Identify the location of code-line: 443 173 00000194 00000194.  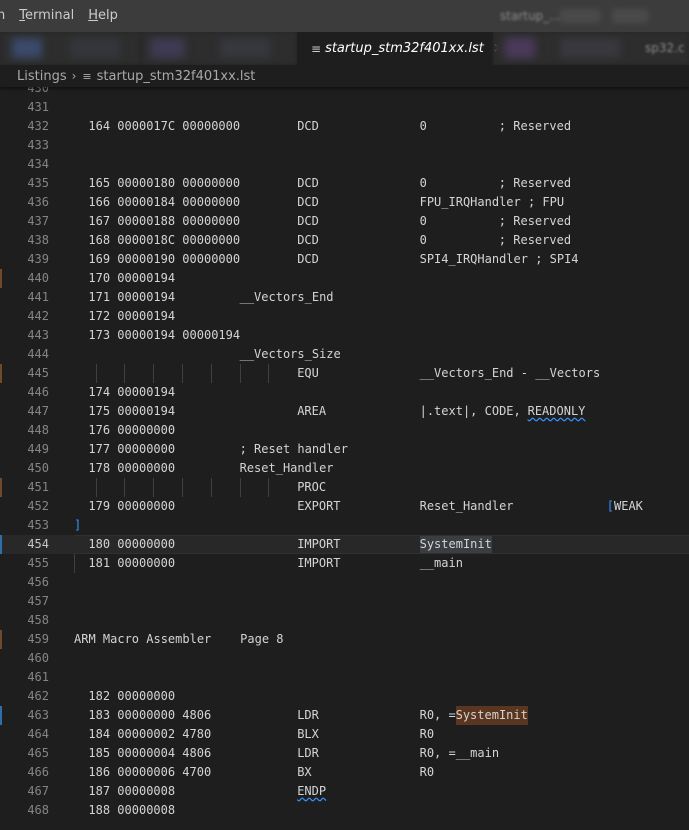
(344, 335).